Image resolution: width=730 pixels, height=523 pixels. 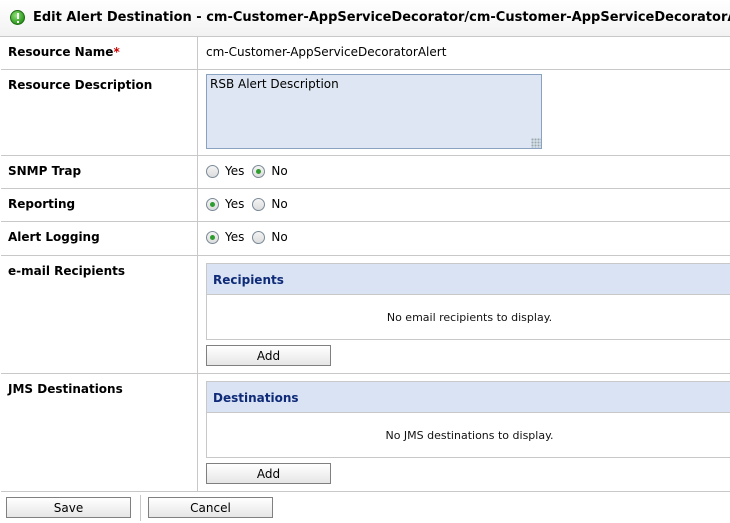 I want to click on email-recipients-label: e-mail Recipients, so click(x=99, y=314).